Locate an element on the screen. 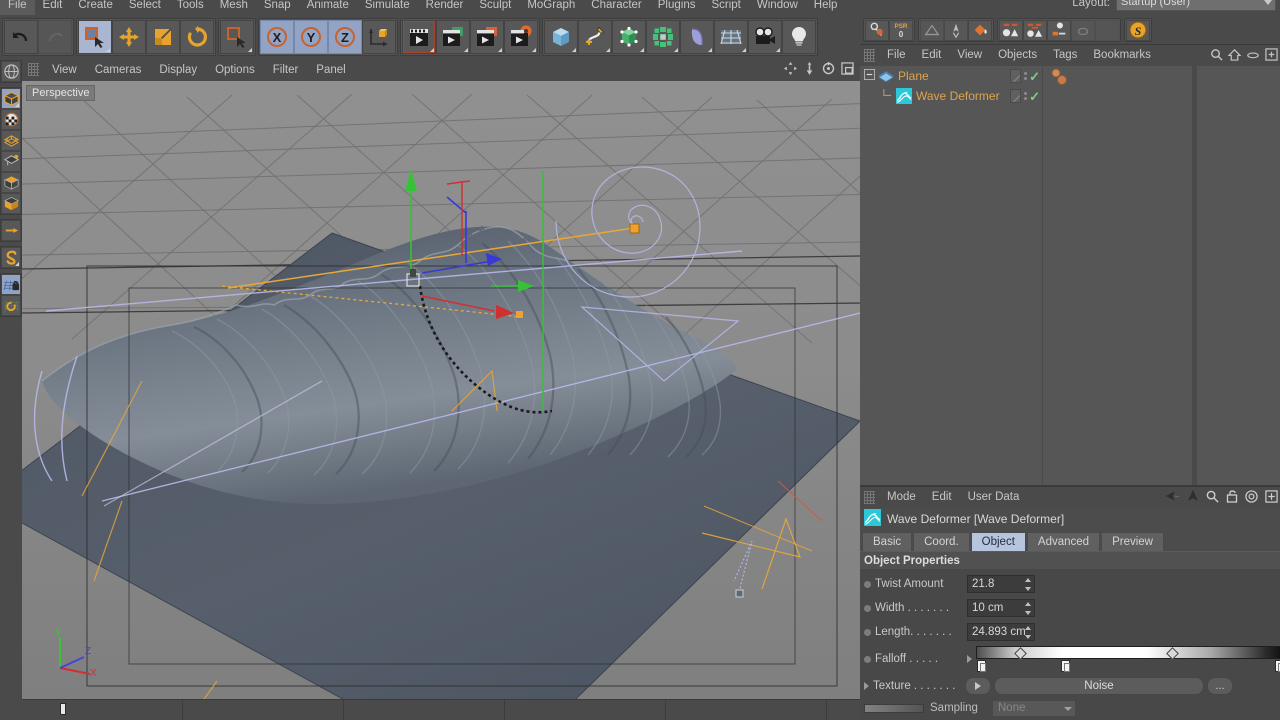 The height and width of the screenshot is (720, 1280). plane-tag-icons is located at coordinates (1063, 79).